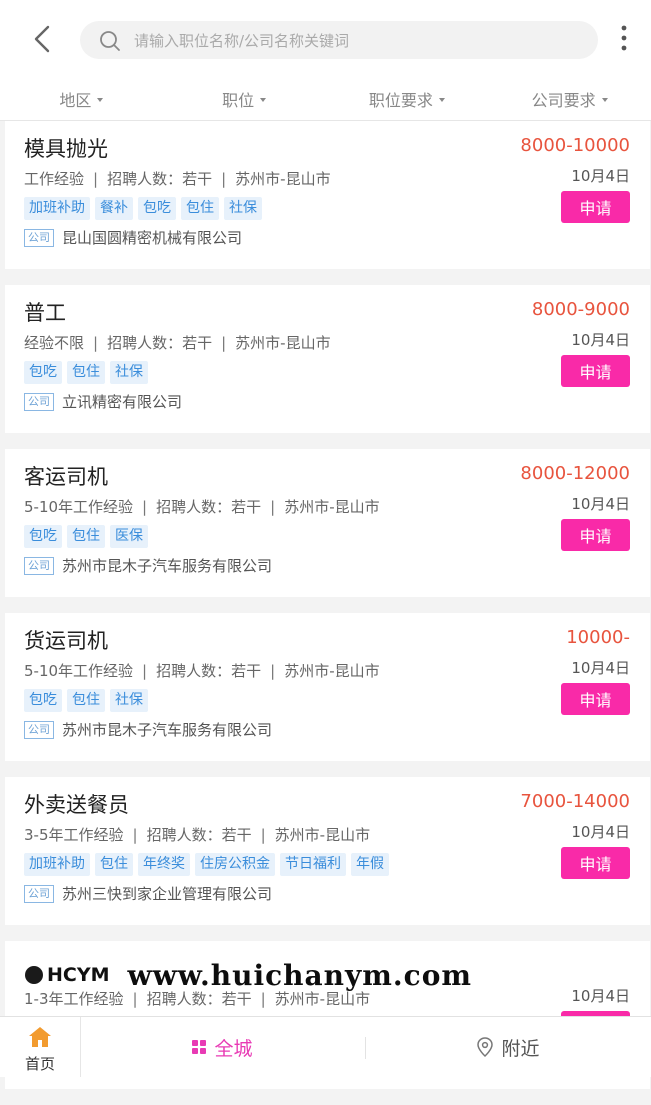 This screenshot has height=1105, width=651. I want to click on tab-home: 首页, so click(40, 1047).